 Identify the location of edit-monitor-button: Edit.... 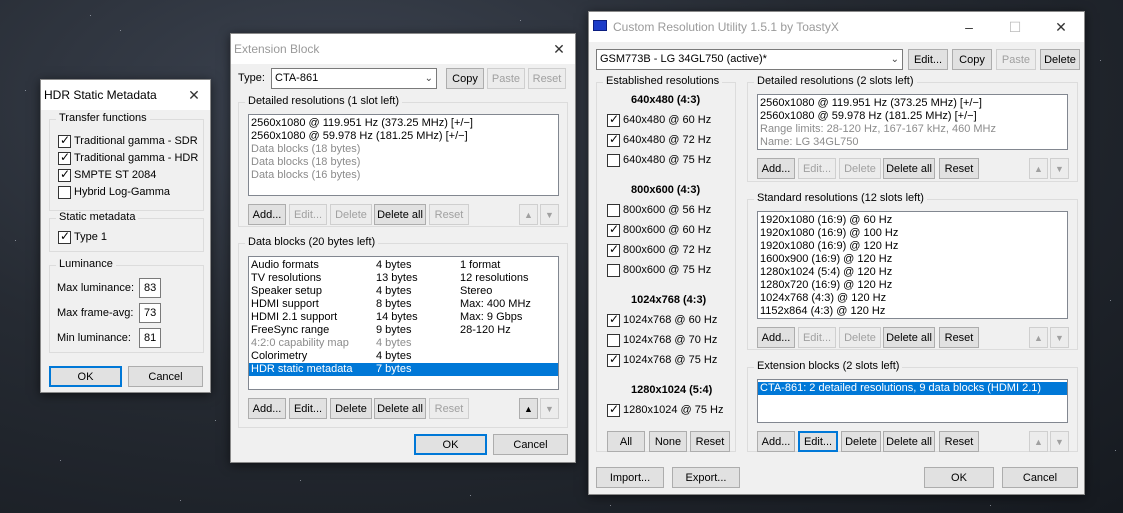
(928, 59).